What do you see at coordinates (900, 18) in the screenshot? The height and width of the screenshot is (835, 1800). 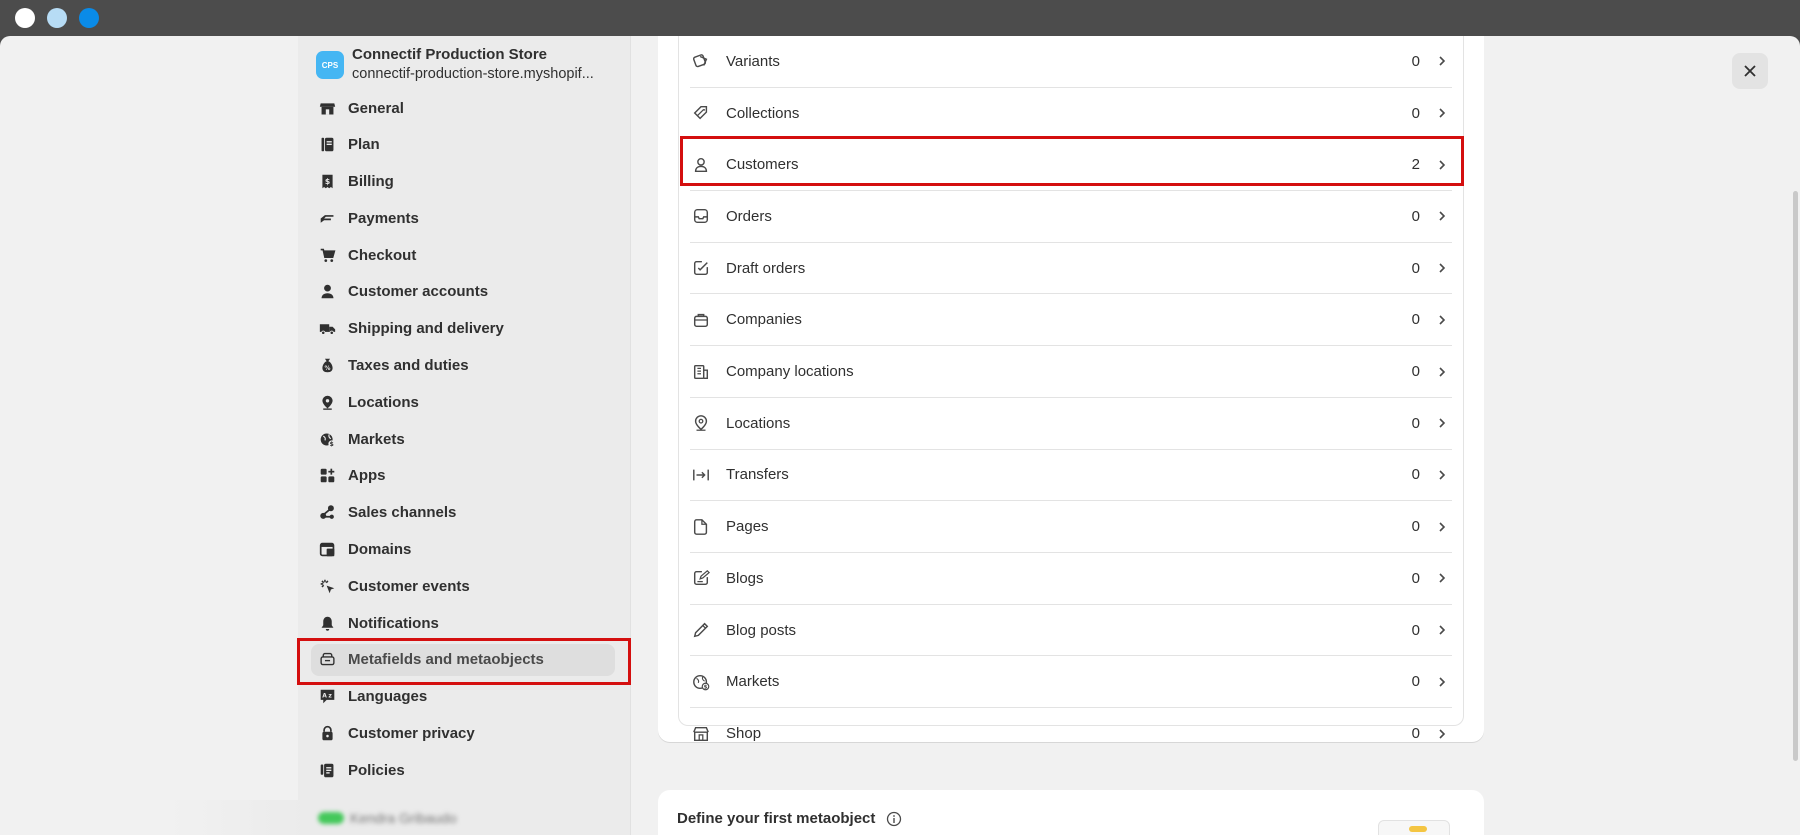 I see `window-titlebar` at bounding box center [900, 18].